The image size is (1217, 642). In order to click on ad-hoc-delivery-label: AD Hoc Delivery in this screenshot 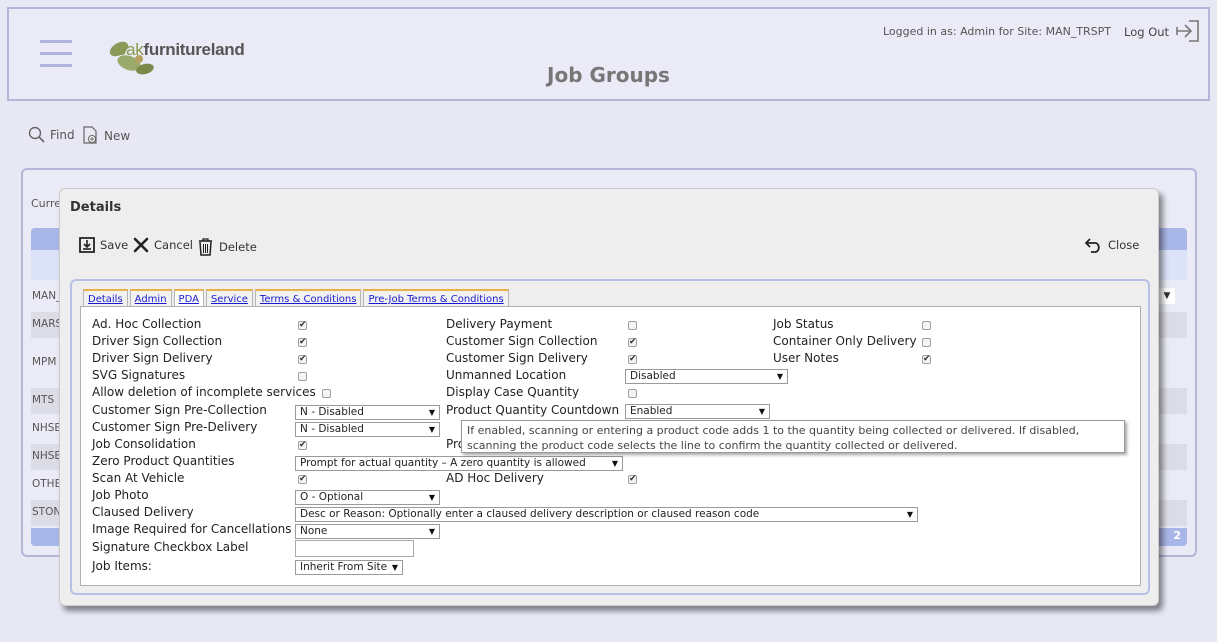, I will do `click(495, 478)`.